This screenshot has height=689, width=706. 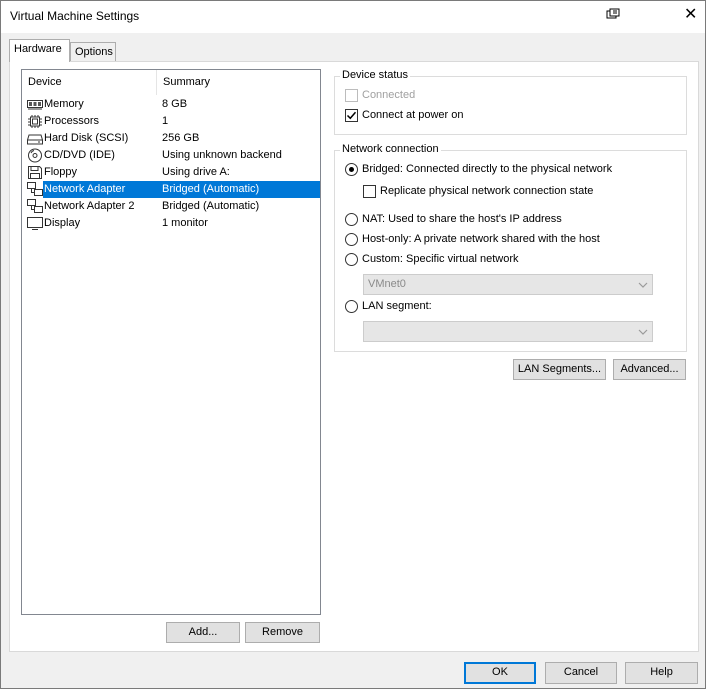 I want to click on lan-segment-dropdown, so click(x=508, y=331).